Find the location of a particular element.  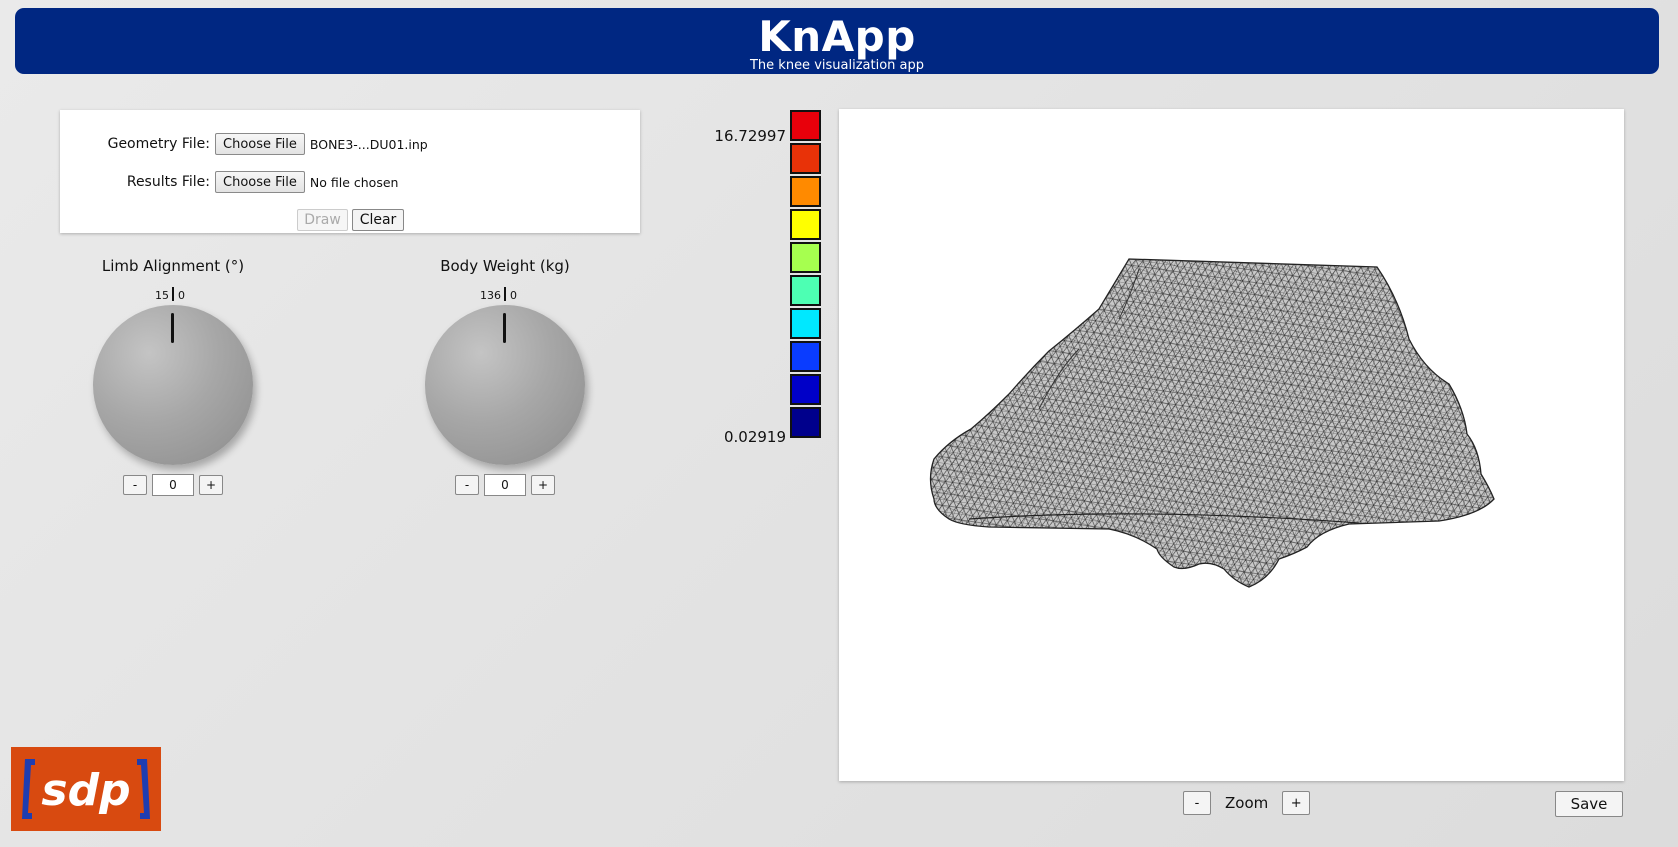

weight-tick-marker is located at coordinates (505, 294).